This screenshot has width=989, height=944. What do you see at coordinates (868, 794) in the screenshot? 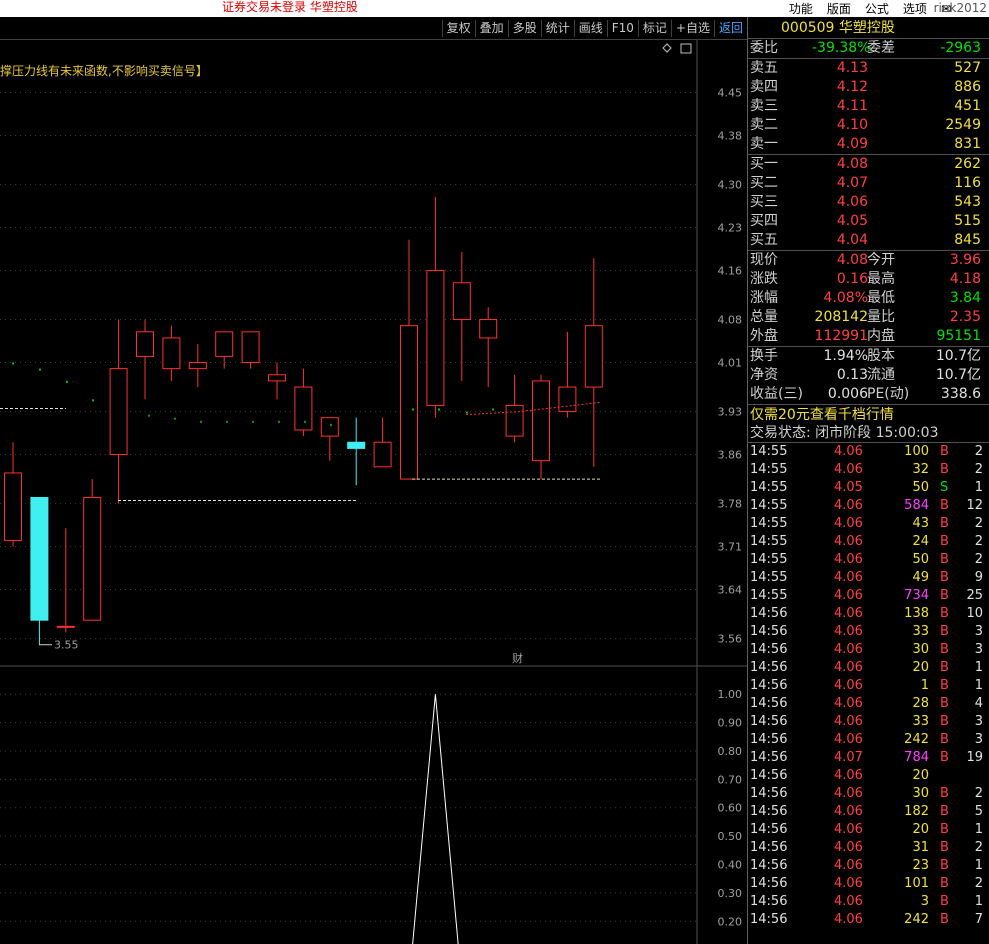
I see `tick-row: 14:56 4.06 30 B 2` at bounding box center [868, 794].